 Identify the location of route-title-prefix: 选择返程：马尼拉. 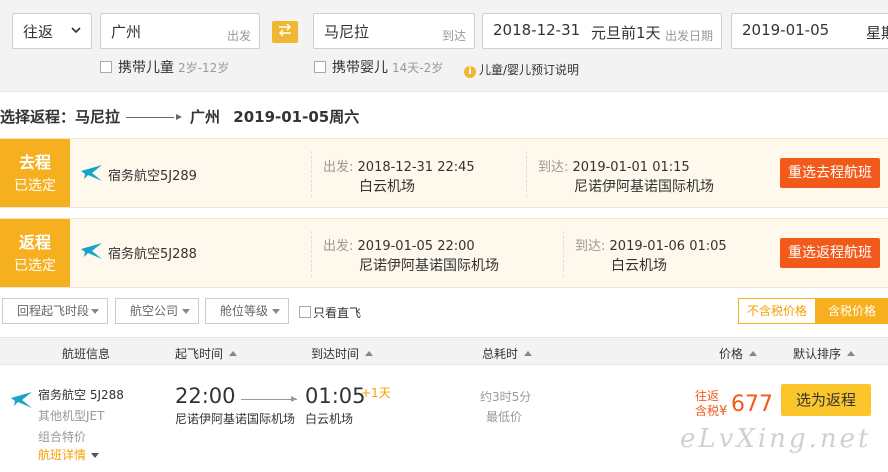
(60, 117).